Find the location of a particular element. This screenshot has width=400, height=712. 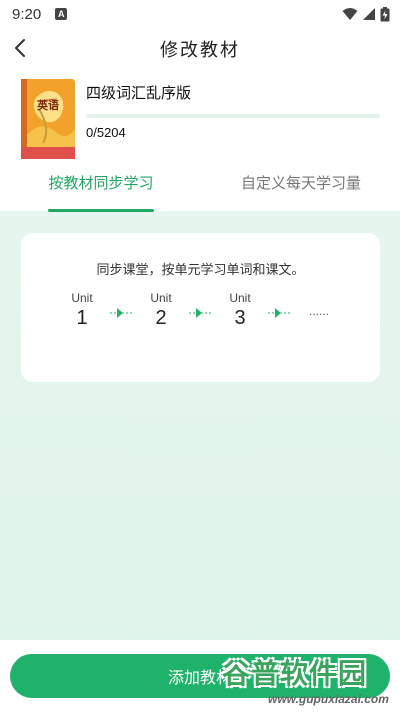

progress-count: 0/5204 is located at coordinates (106, 132).